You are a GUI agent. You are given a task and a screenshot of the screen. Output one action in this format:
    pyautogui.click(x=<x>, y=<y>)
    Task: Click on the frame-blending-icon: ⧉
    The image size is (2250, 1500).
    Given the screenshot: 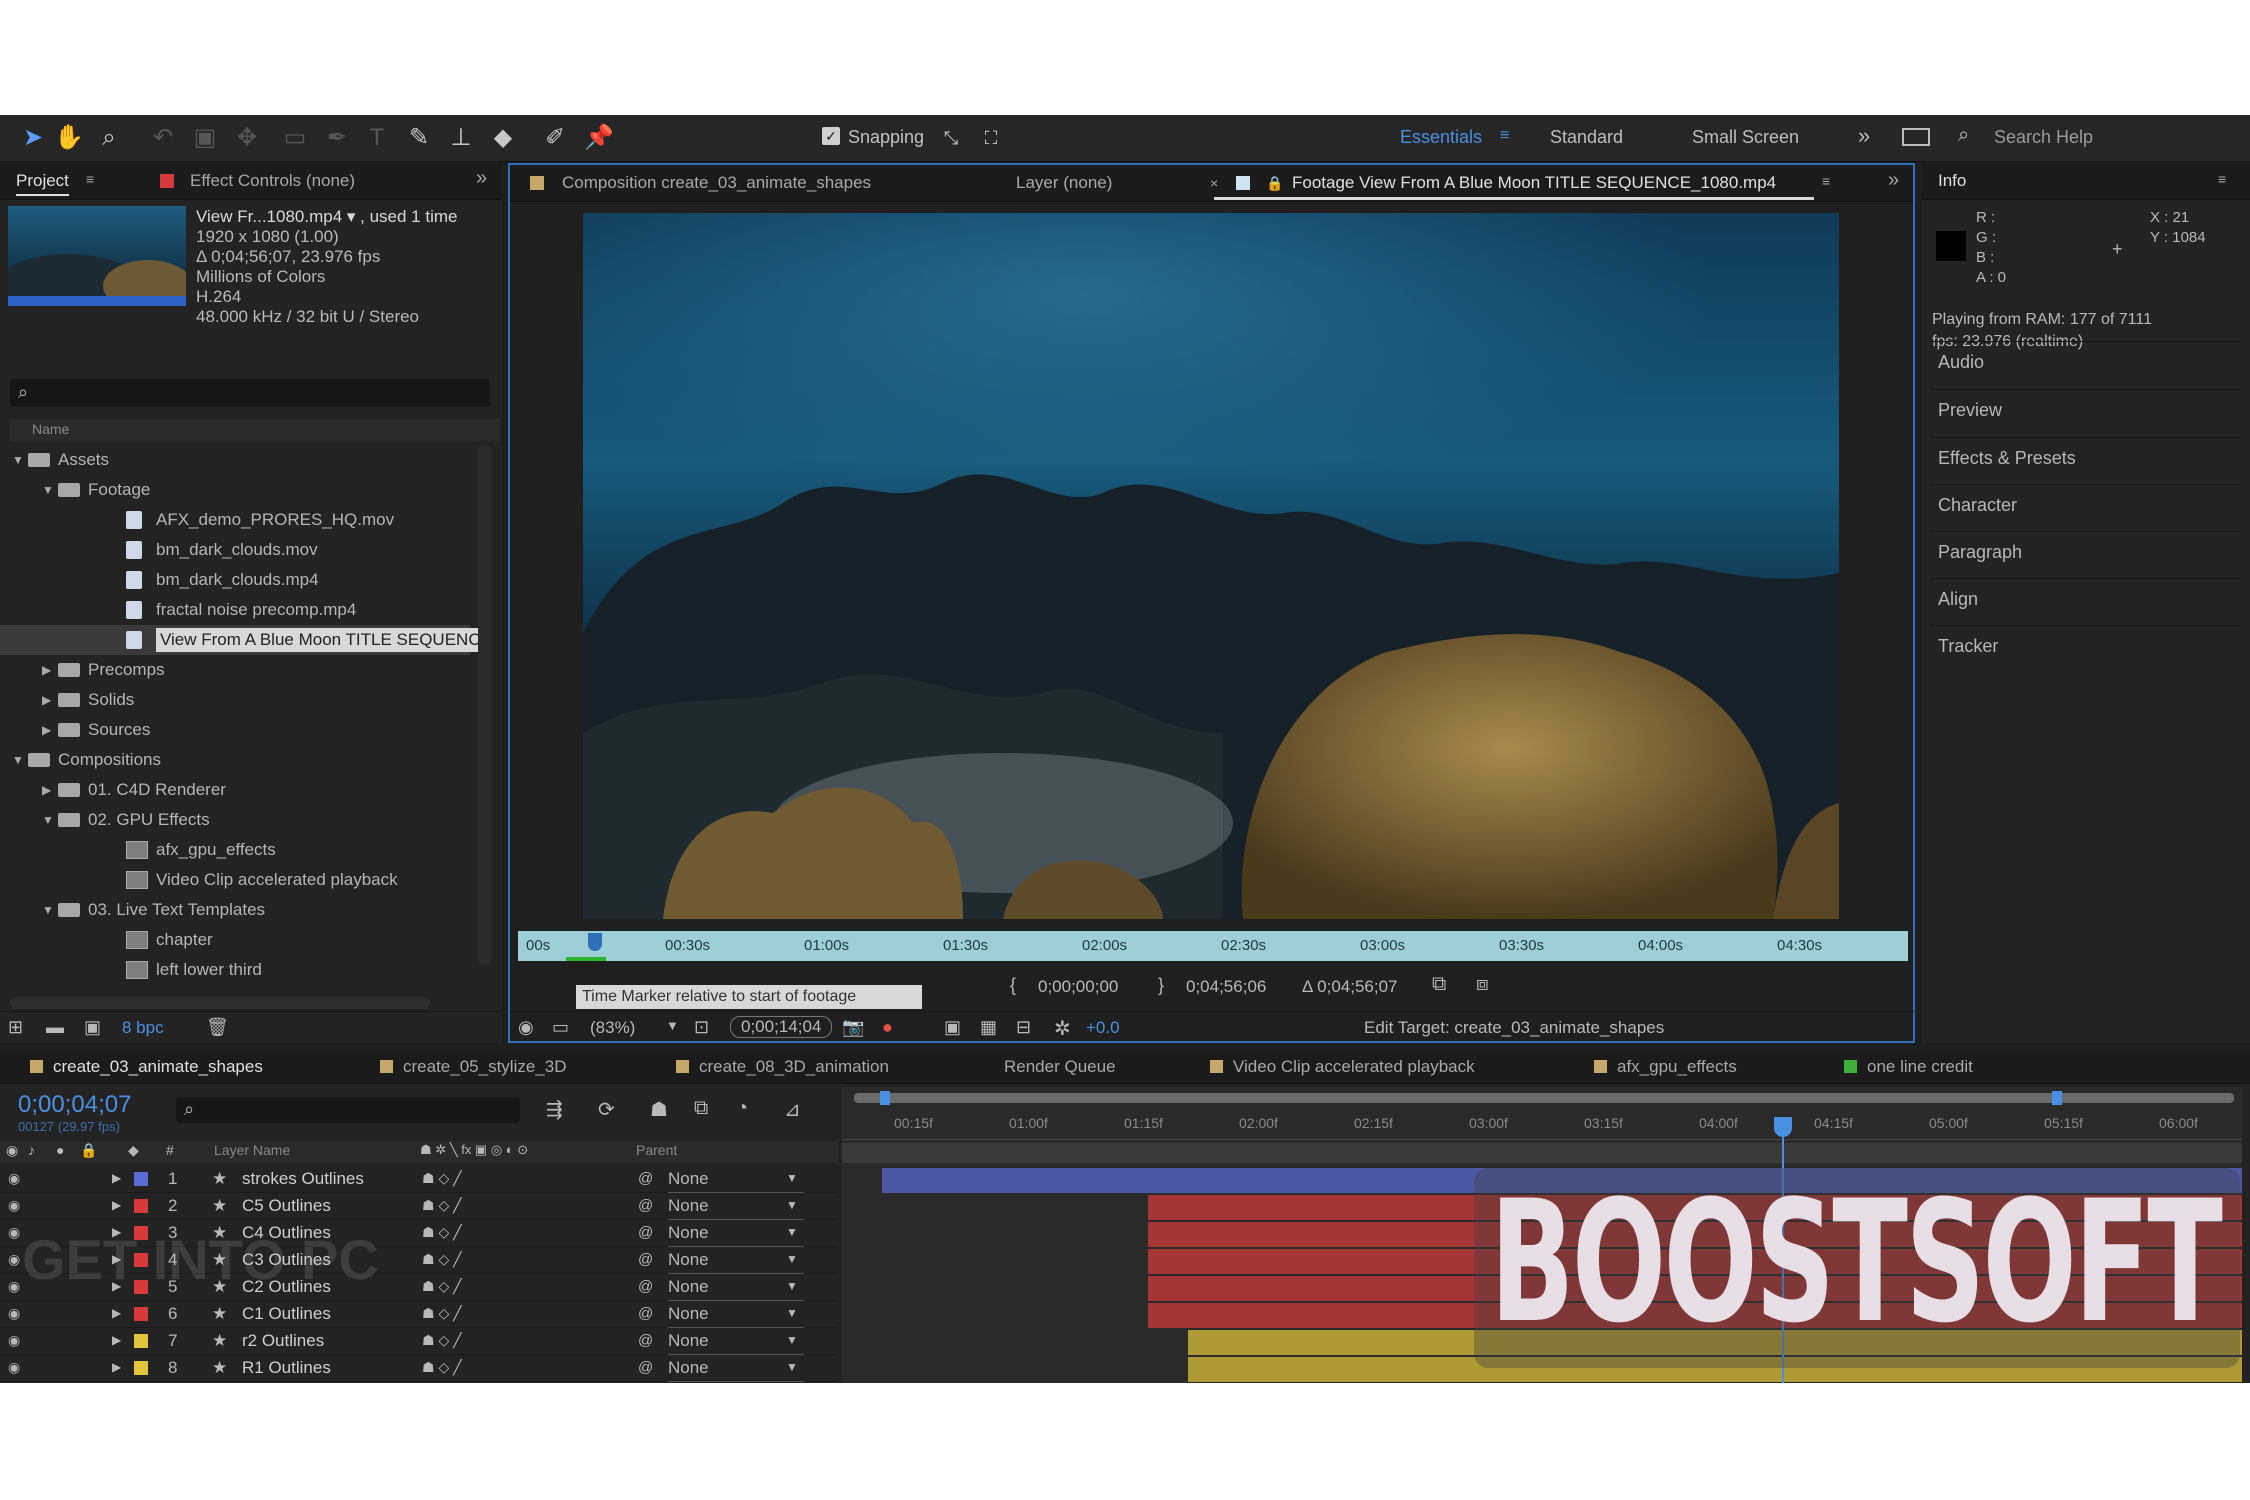 What is the action you would take?
    pyautogui.click(x=701, y=1108)
    